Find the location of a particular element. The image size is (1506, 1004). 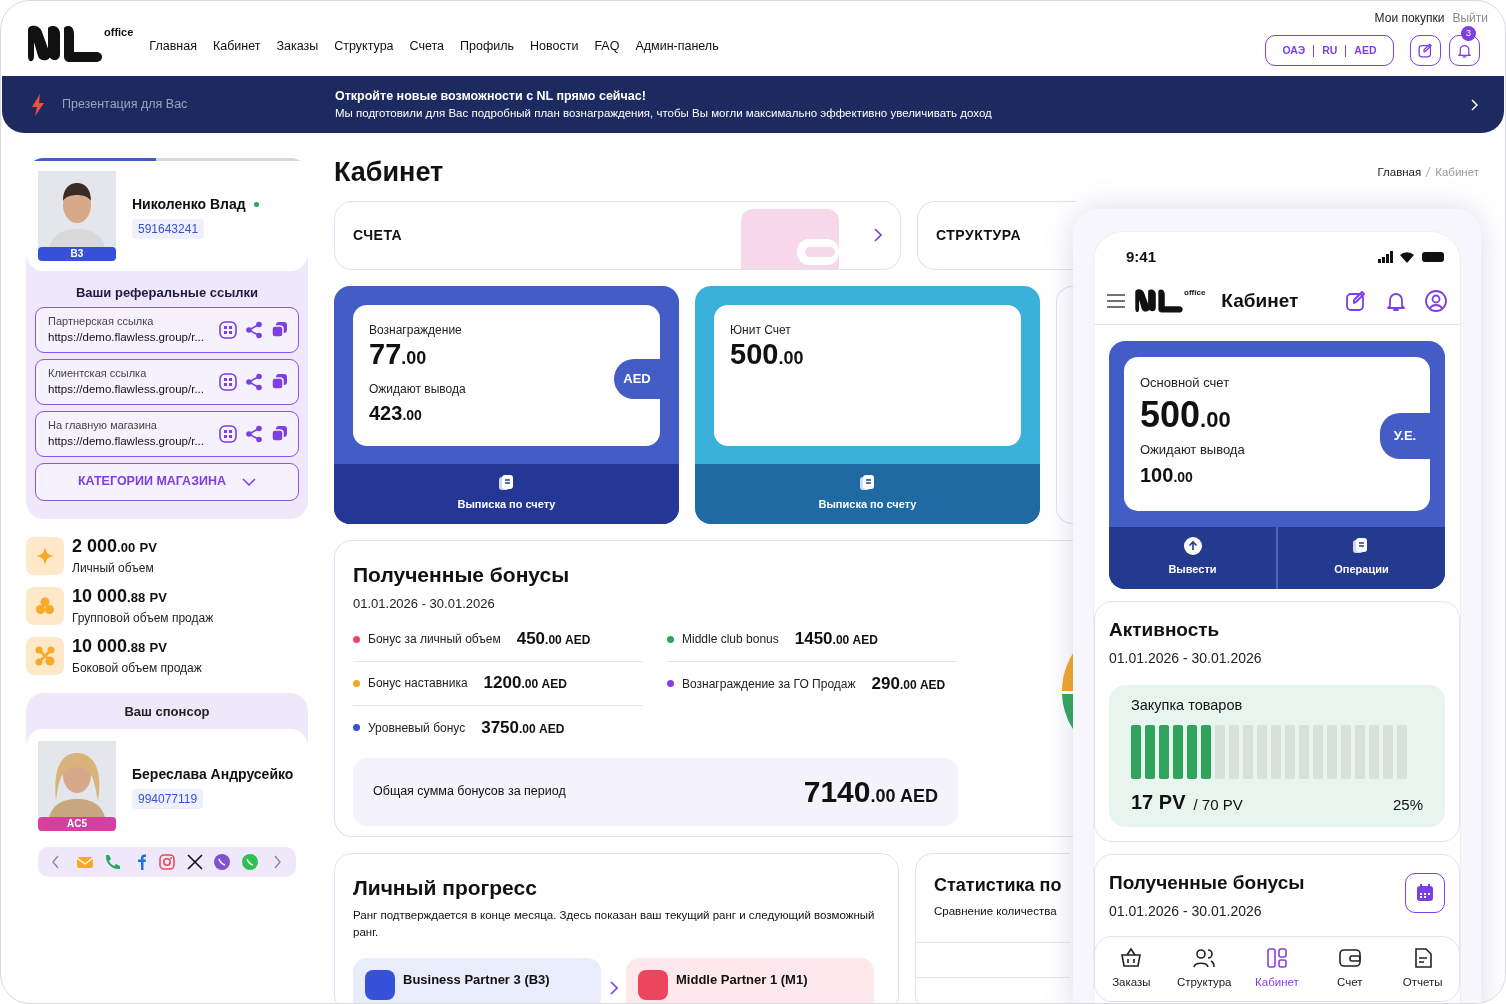

edit-button is located at coordinates (1425, 50).